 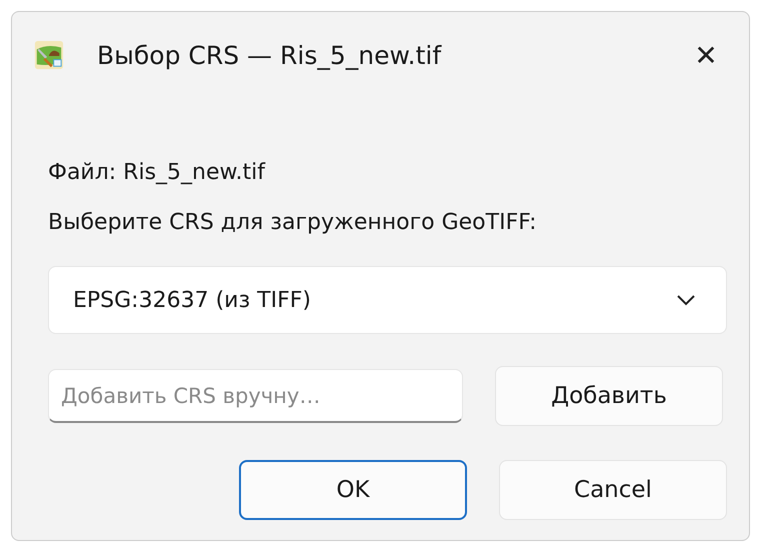 I want to click on file-label: Файл: Ris_5_new.tif, so click(x=157, y=173).